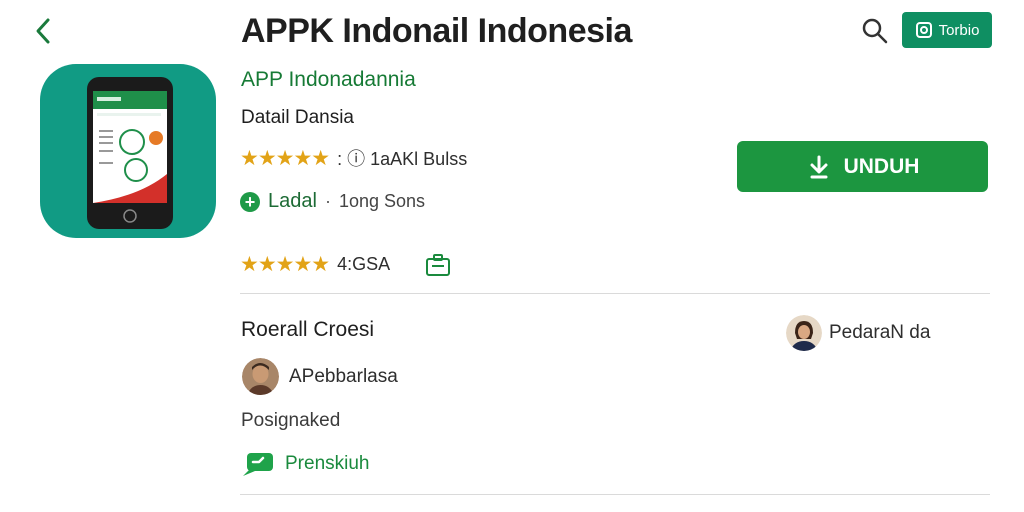  I want to click on chat-bubble-icon, so click(258, 464).